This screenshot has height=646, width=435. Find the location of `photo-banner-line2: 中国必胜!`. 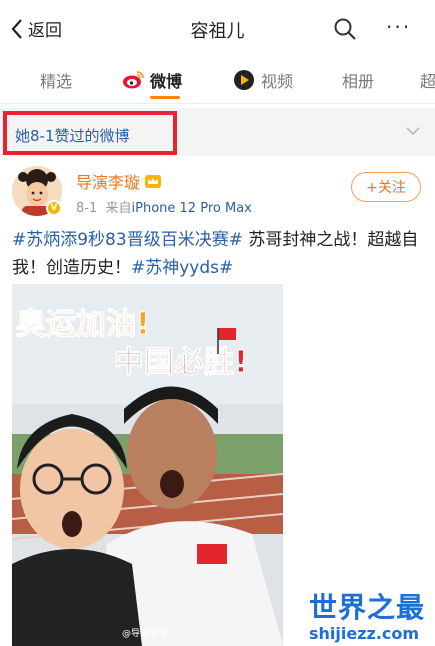

photo-banner-line2: 中国必胜! is located at coordinates (181, 362).